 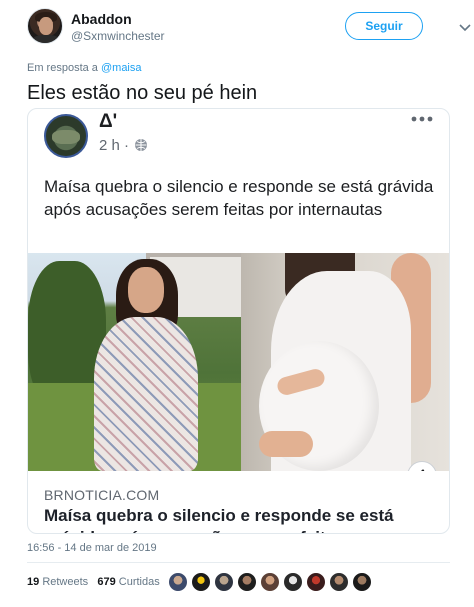 I want to click on post-page-avatar-detail, so click(x=66, y=137).